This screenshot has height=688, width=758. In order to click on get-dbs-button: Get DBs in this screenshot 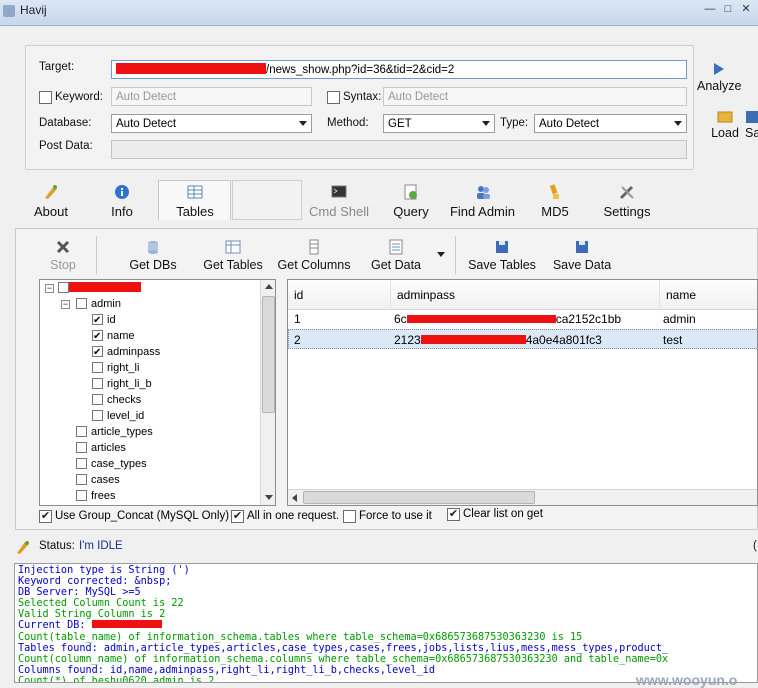, I will do `click(153, 255)`.